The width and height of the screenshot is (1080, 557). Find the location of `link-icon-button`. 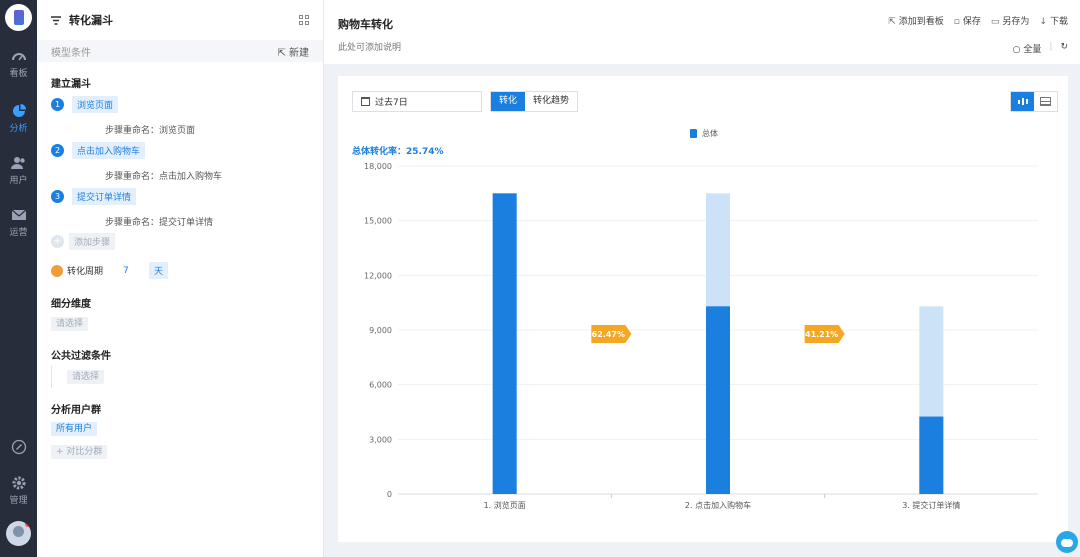

link-icon-button is located at coordinates (18, 449).